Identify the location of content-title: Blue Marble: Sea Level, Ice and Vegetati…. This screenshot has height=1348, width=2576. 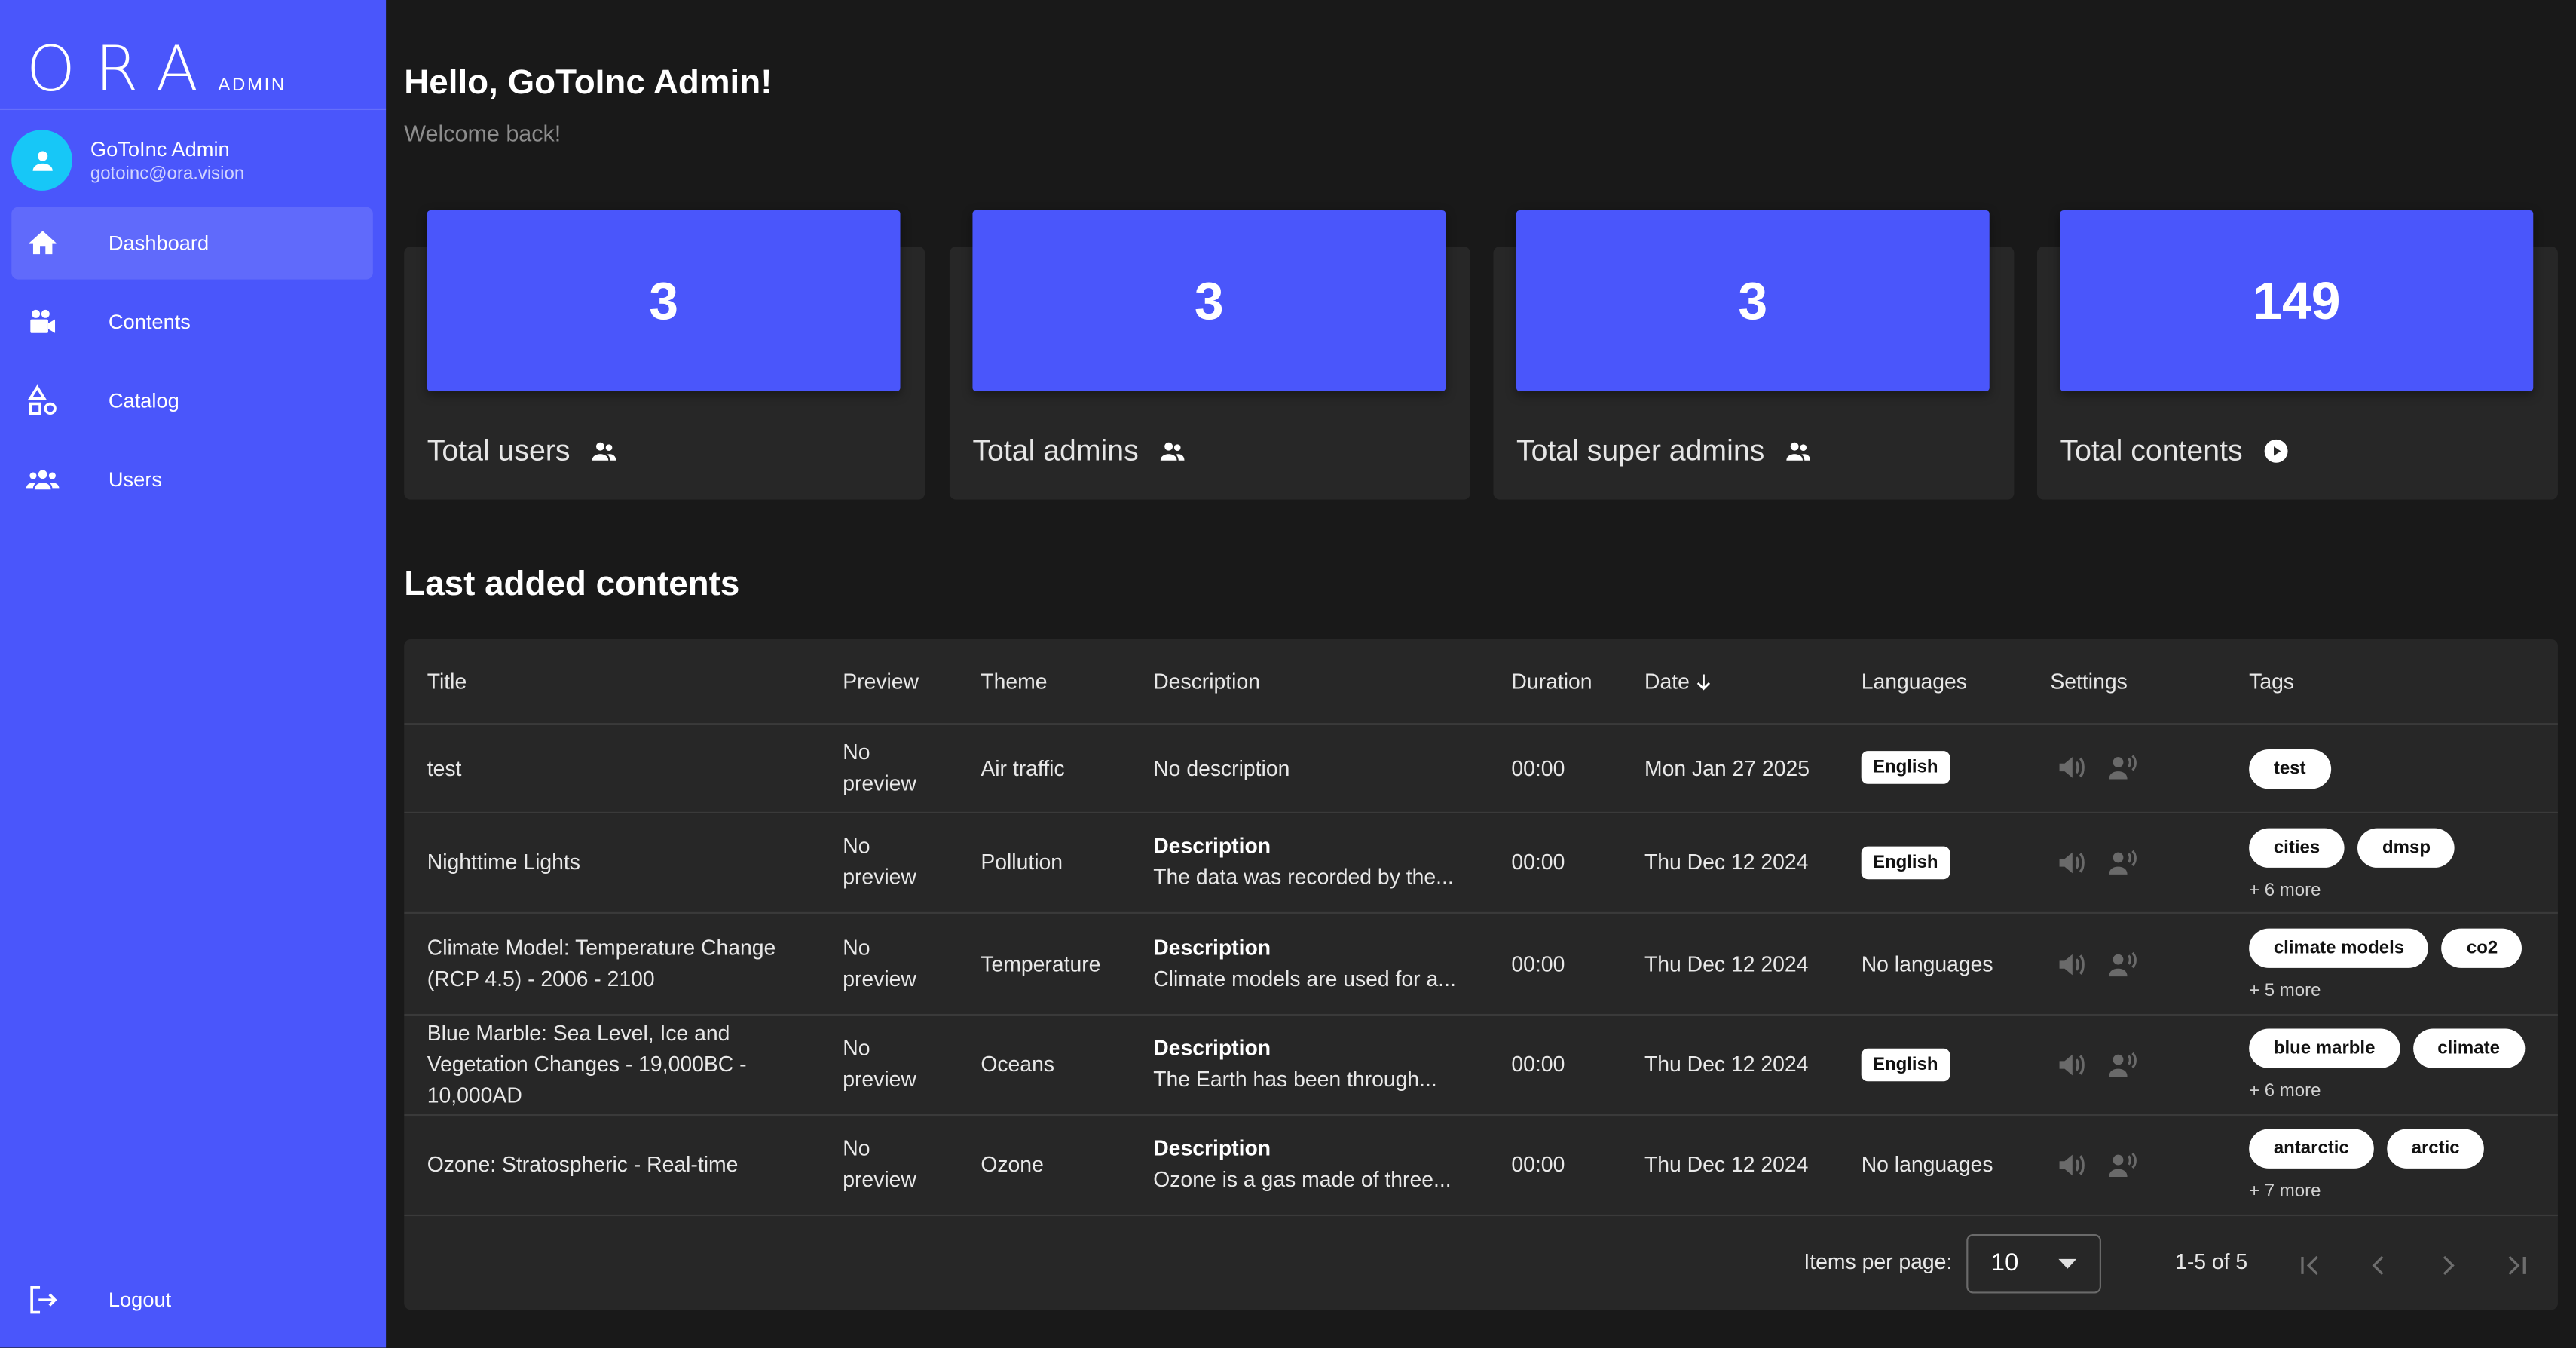
(587, 1064).